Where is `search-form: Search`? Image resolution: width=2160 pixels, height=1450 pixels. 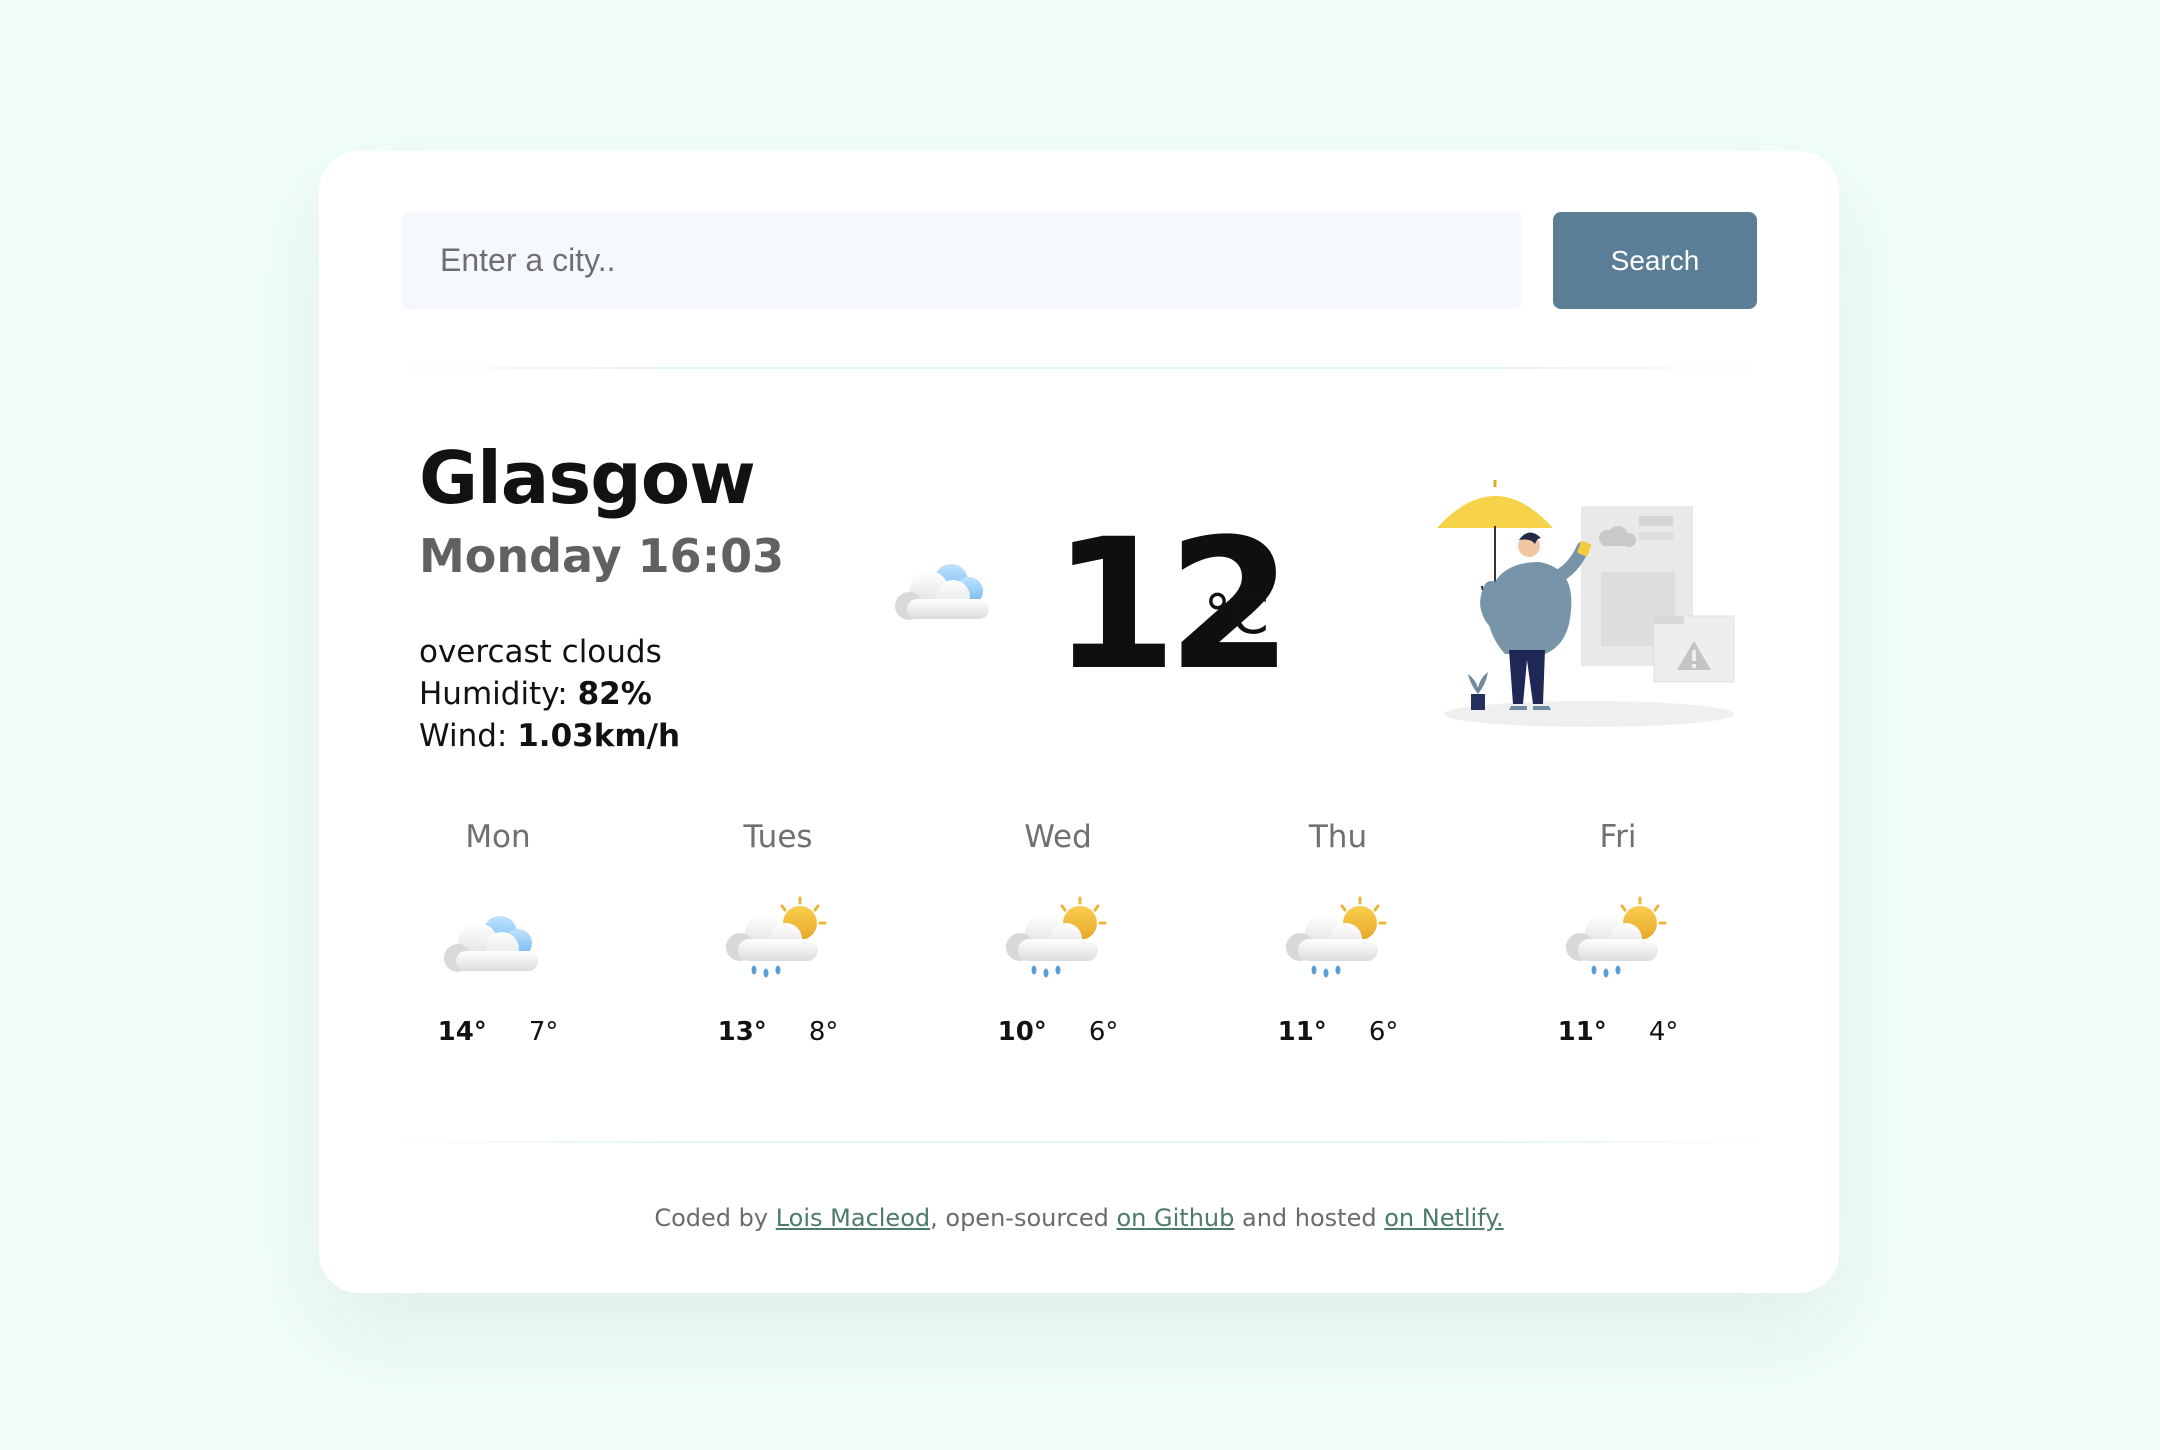
search-form: Search is located at coordinates (1079, 260).